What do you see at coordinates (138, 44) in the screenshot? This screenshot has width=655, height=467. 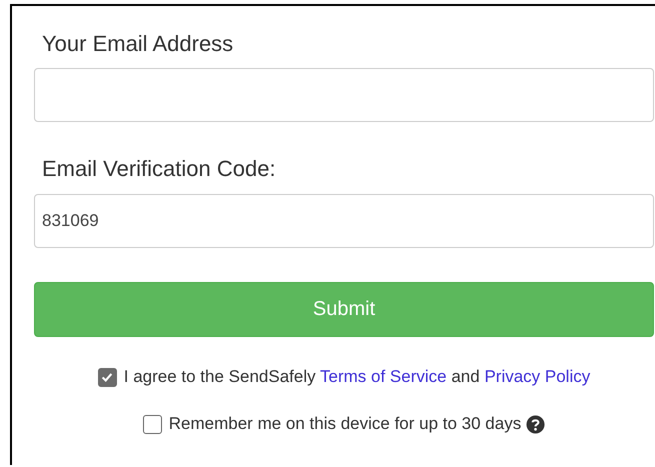 I see `field-label: Your Email Address` at bounding box center [138, 44].